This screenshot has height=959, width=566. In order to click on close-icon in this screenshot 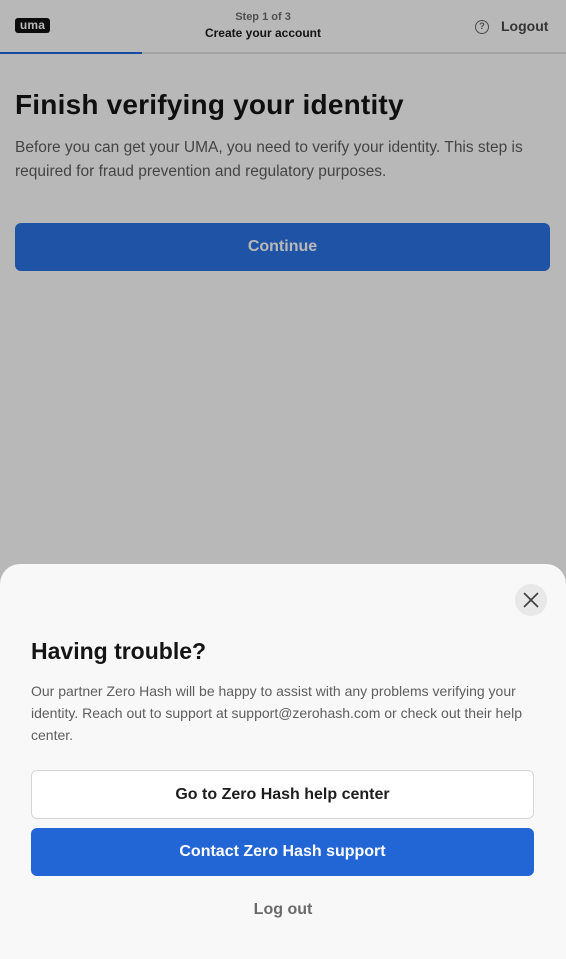, I will do `click(531, 600)`.